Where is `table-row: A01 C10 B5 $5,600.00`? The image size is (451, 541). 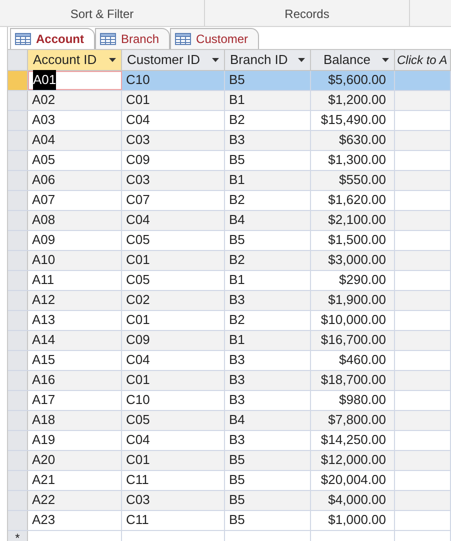 table-row: A01 C10 B5 $5,600.00 is located at coordinates (229, 80).